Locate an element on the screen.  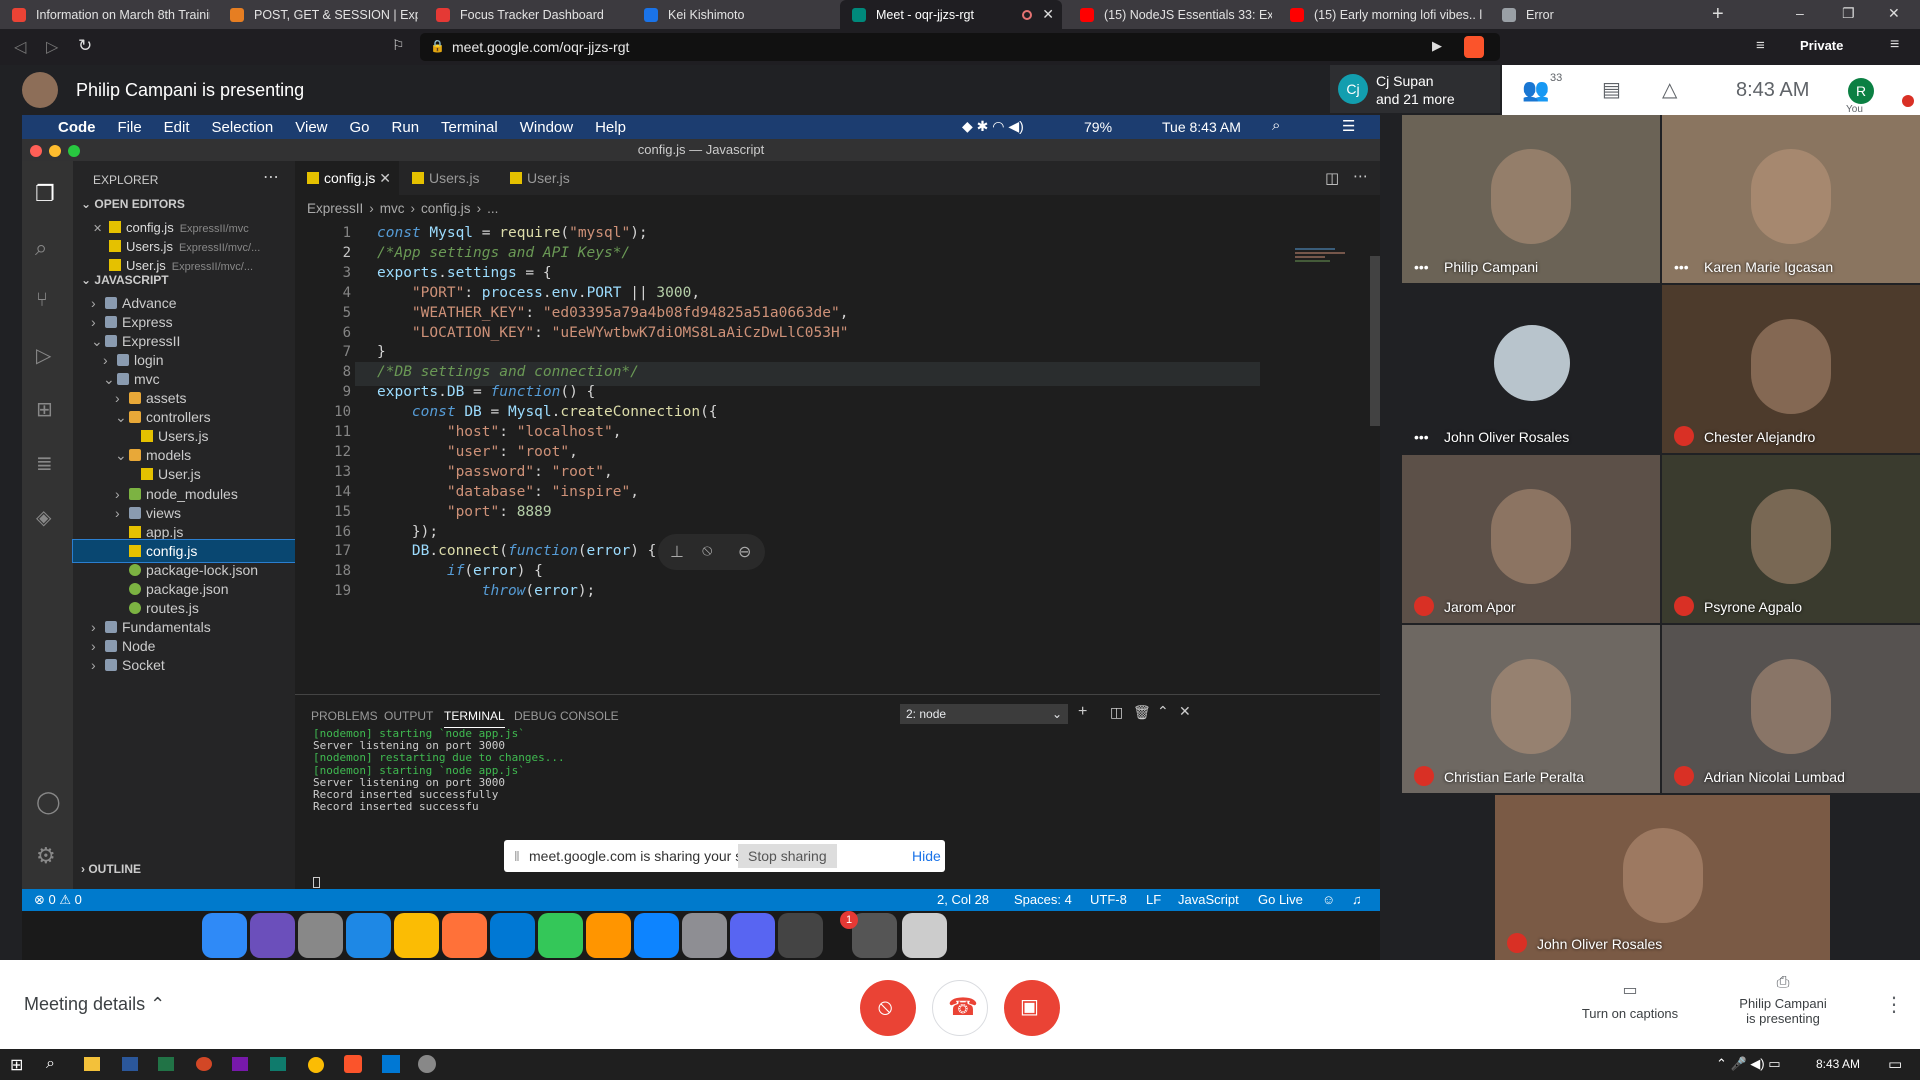
code-line: exports.settings = { is located at coordinates (464, 273).